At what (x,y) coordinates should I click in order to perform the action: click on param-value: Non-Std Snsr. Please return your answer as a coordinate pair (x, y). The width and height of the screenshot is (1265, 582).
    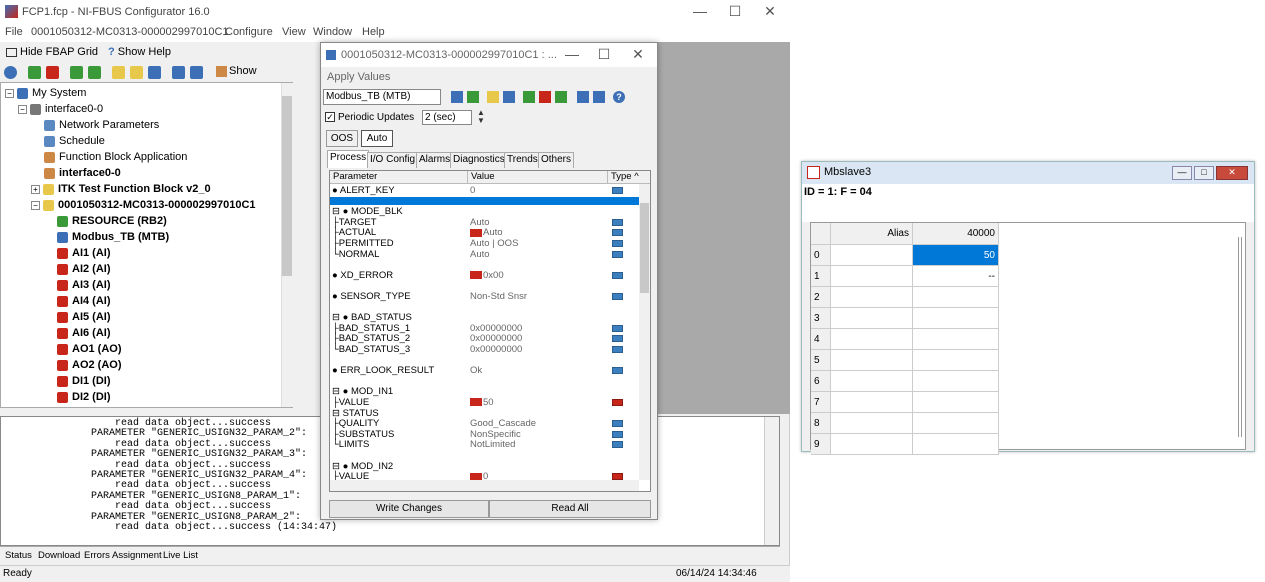
    Looking at the image, I should click on (498, 297).